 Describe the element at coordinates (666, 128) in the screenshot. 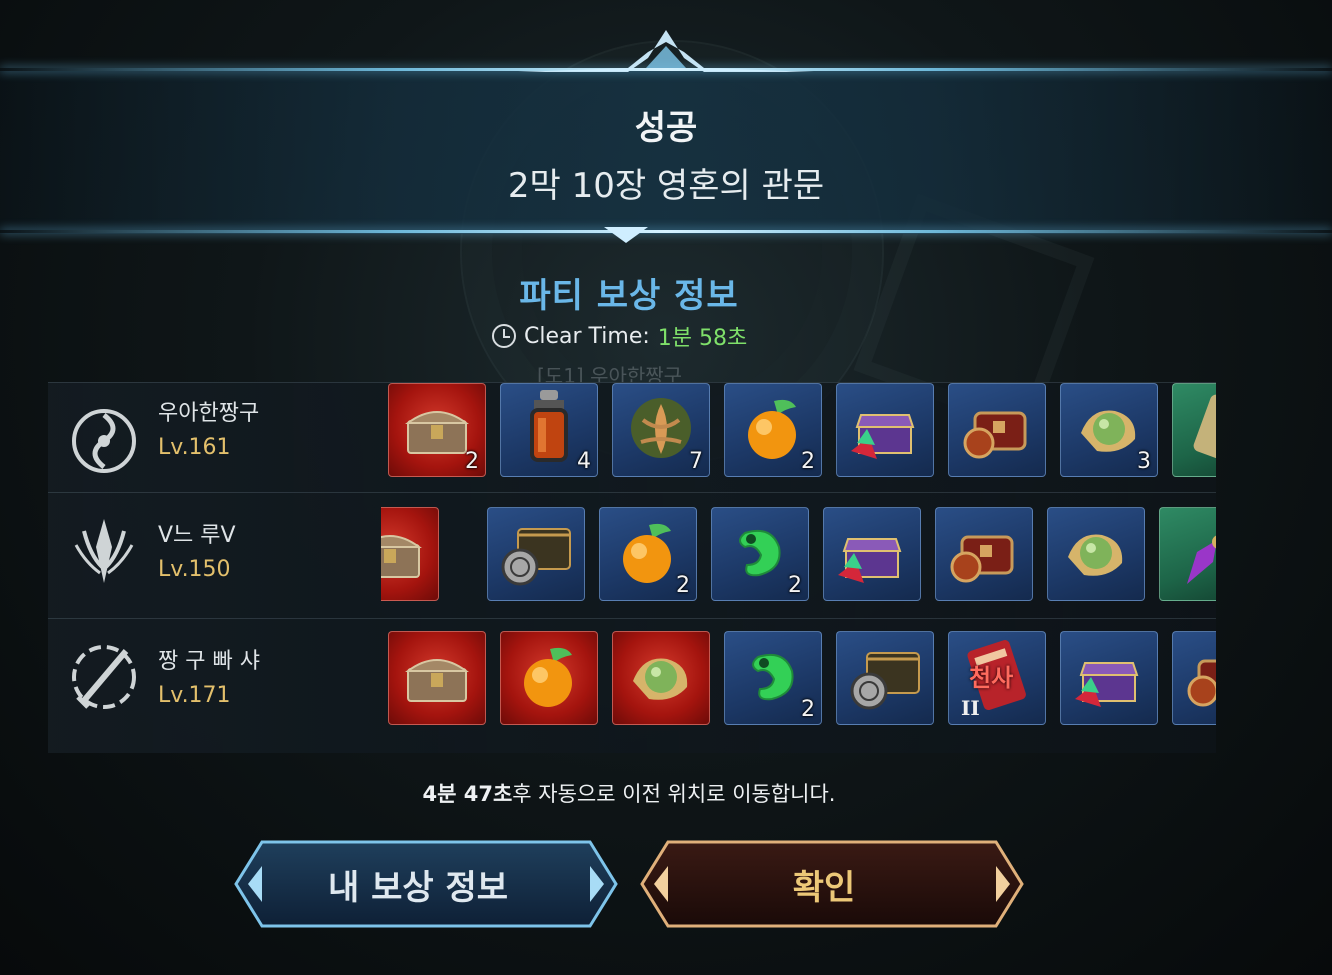

I see `result-title: 성공` at that location.